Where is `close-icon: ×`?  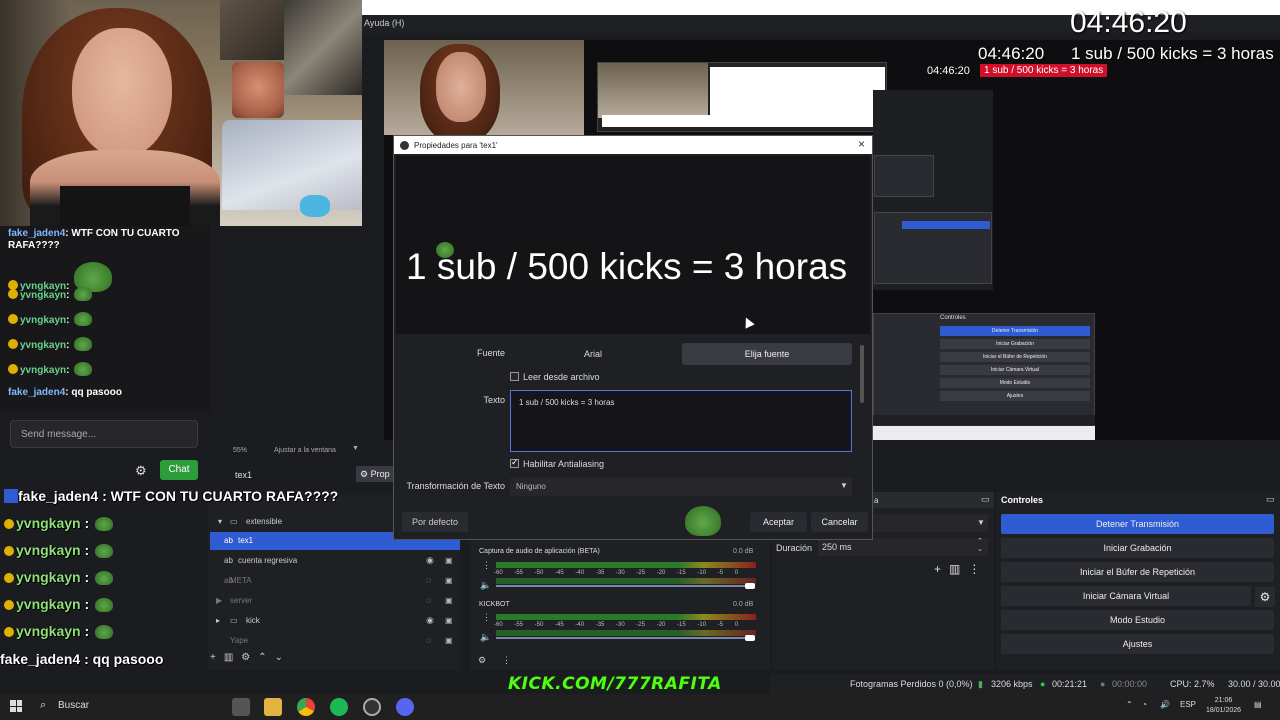 close-icon: × is located at coordinates (861, 144).